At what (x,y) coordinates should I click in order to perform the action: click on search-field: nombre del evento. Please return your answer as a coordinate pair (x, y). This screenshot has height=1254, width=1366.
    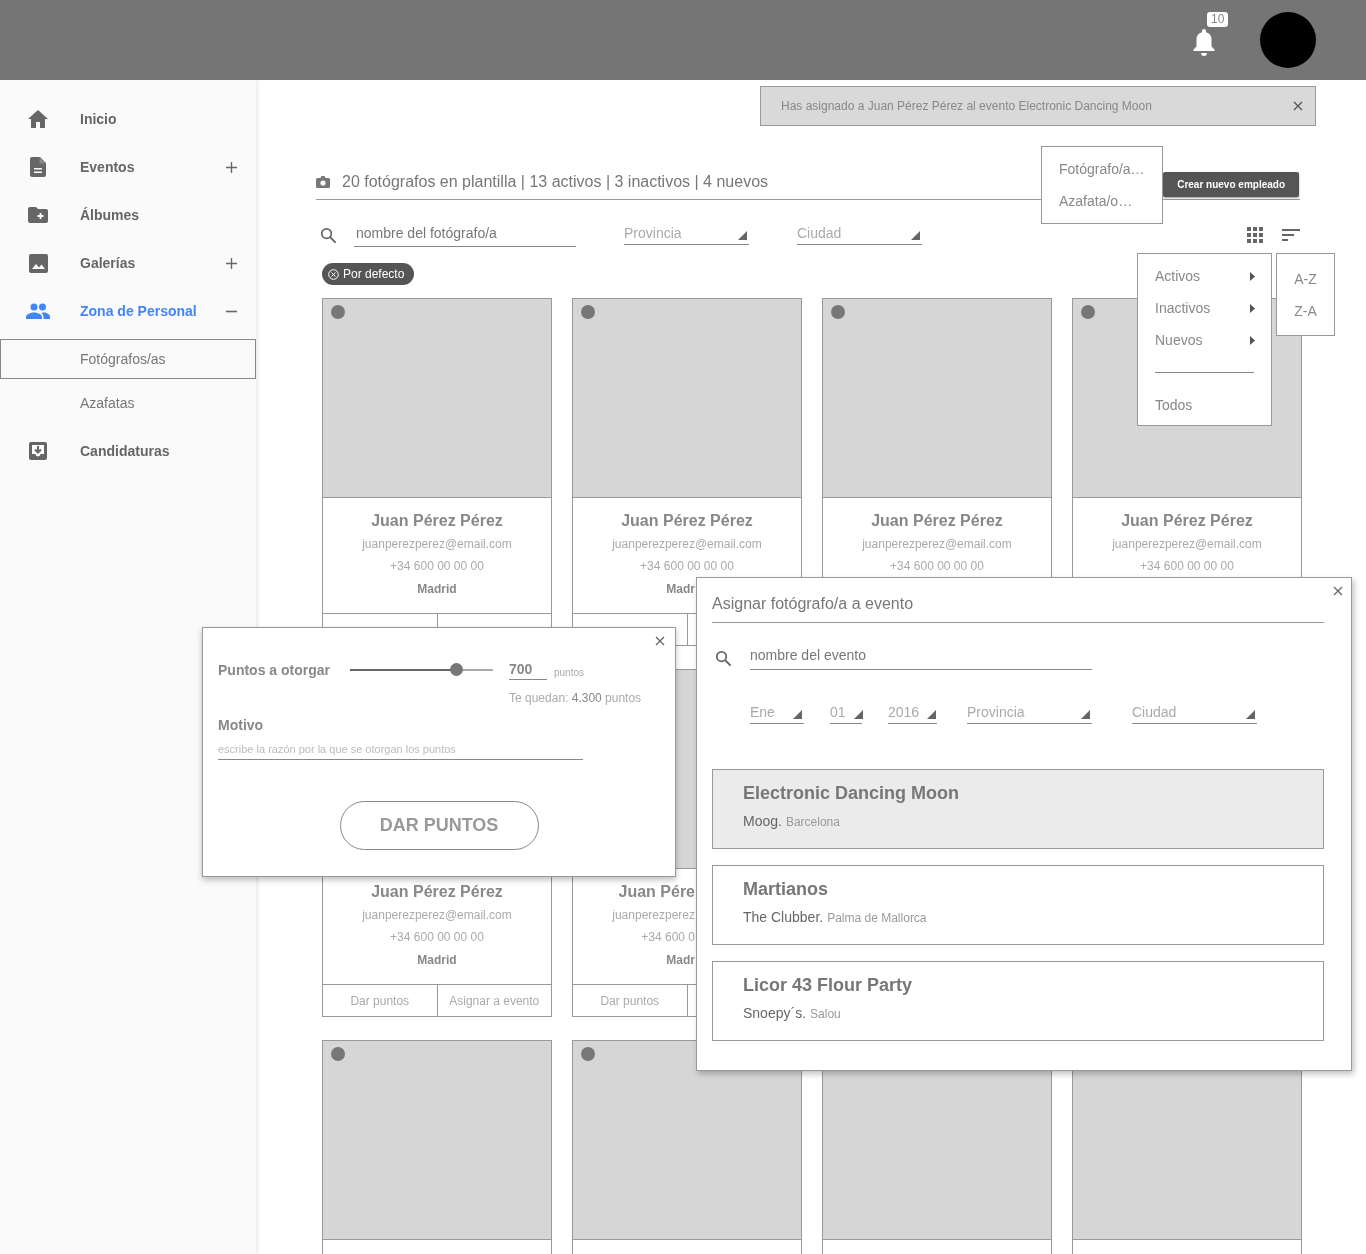
    Looking at the image, I should click on (921, 658).